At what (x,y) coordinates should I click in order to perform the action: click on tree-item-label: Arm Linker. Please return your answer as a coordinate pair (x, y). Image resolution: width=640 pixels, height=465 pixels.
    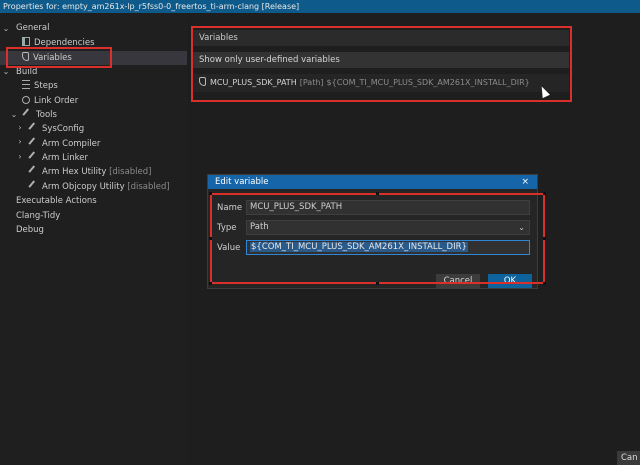
    Looking at the image, I should click on (65, 158).